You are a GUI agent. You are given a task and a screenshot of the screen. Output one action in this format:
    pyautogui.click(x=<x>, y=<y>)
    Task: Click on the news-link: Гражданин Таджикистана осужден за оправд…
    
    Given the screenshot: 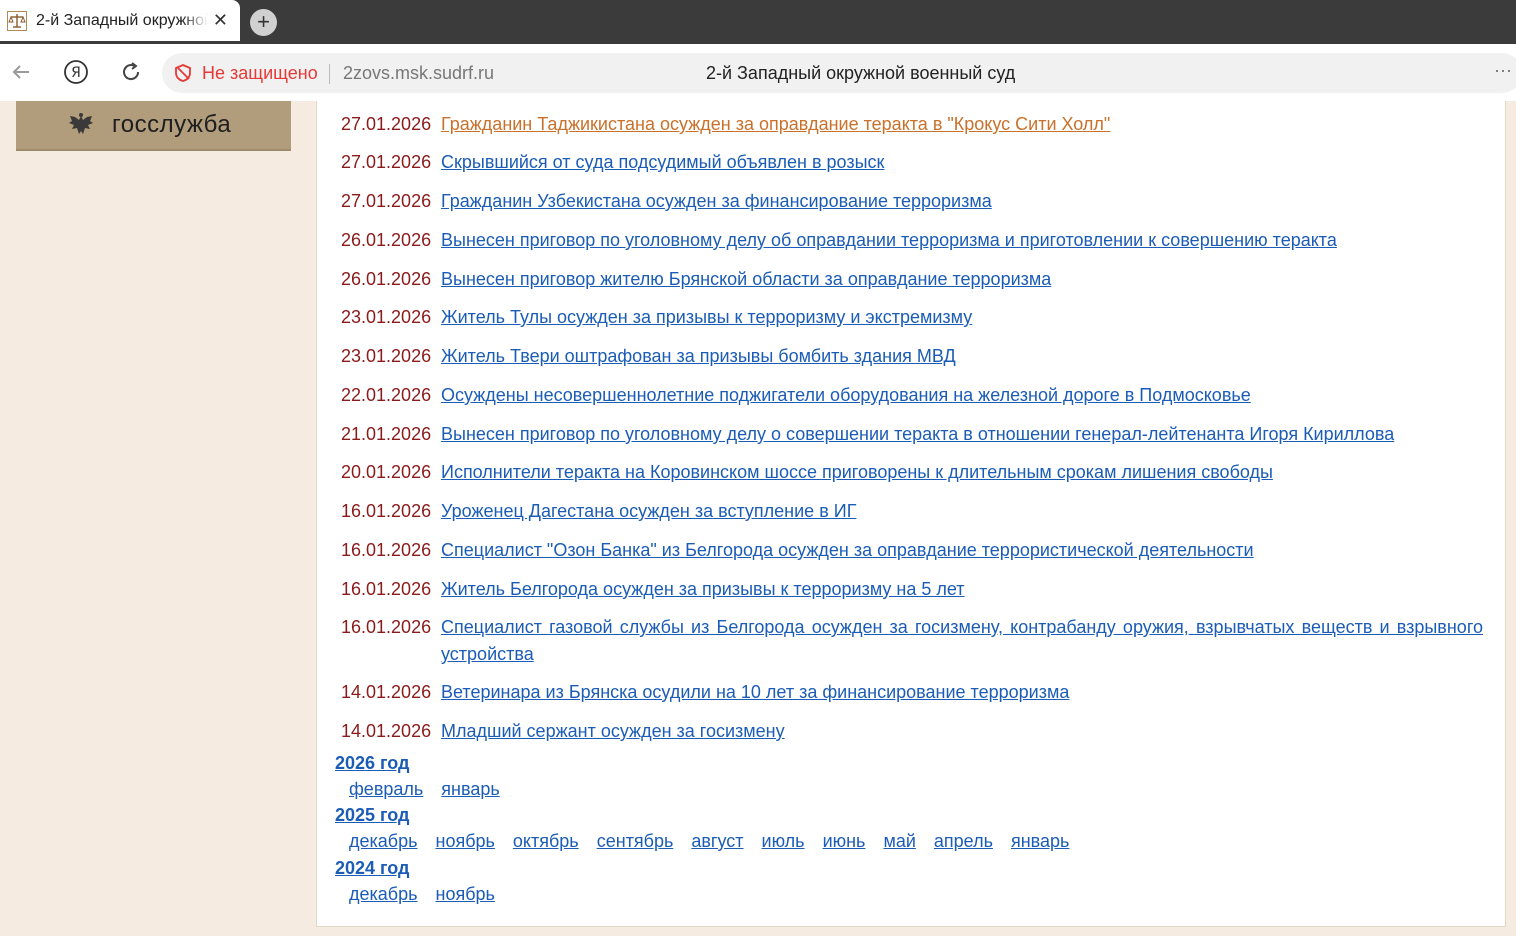 What is the action you would take?
    pyautogui.click(x=775, y=124)
    